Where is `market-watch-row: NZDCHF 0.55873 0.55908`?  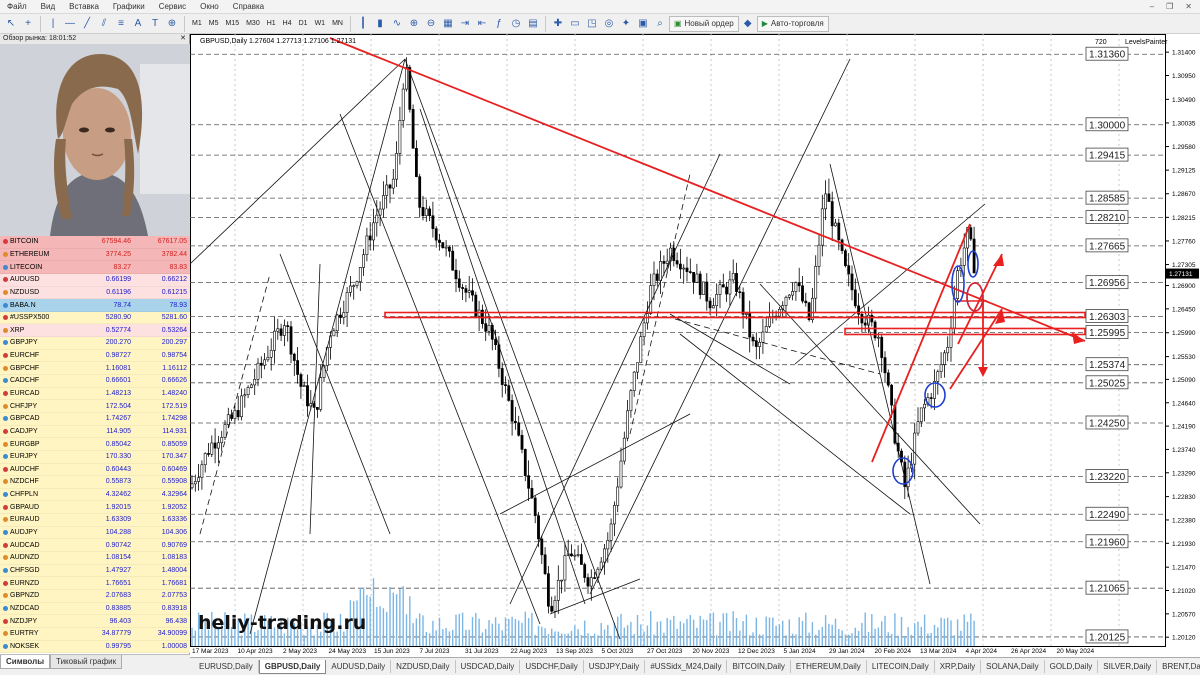 market-watch-row: NZDCHF 0.55873 0.55908 is located at coordinates (95, 482).